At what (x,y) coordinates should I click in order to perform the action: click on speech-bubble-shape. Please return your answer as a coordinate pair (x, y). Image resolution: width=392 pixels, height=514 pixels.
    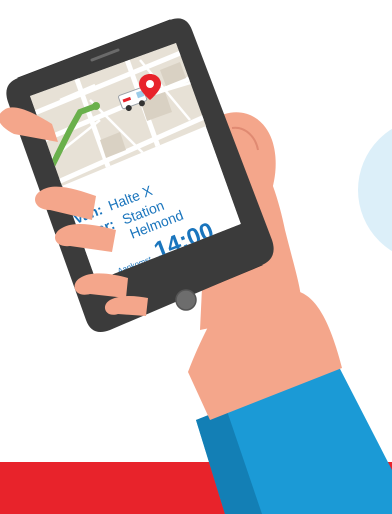
    Looking at the image, I should click on (375, 190).